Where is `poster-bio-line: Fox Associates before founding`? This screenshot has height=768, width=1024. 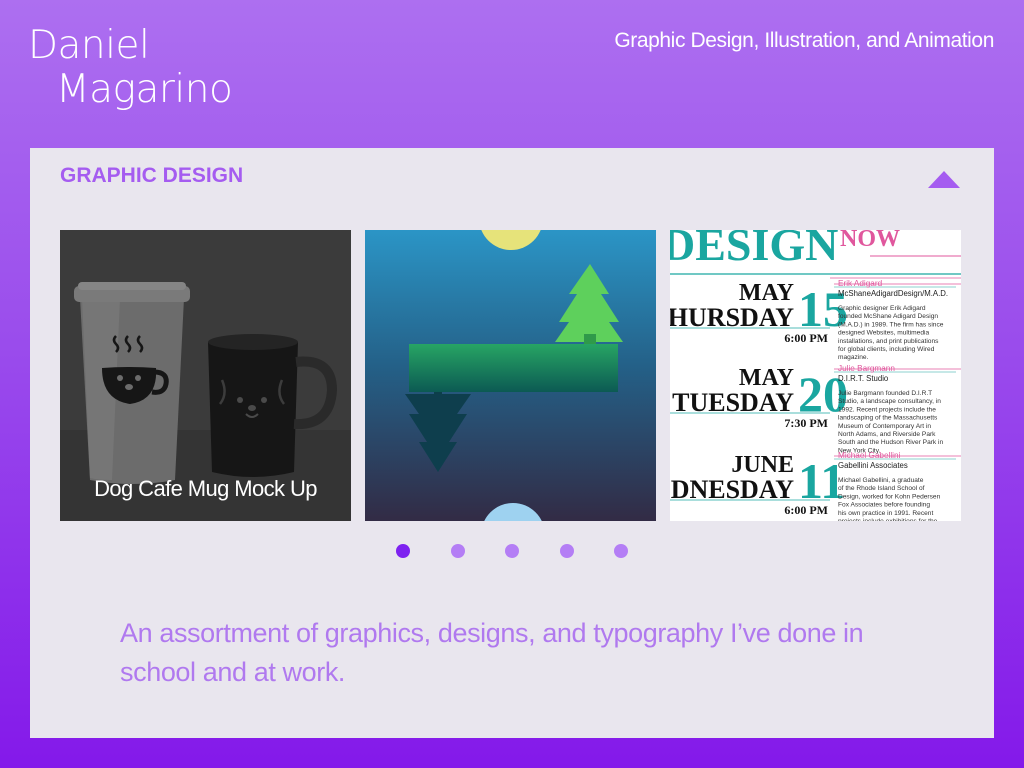 poster-bio-line: Fox Associates before founding is located at coordinates (884, 505).